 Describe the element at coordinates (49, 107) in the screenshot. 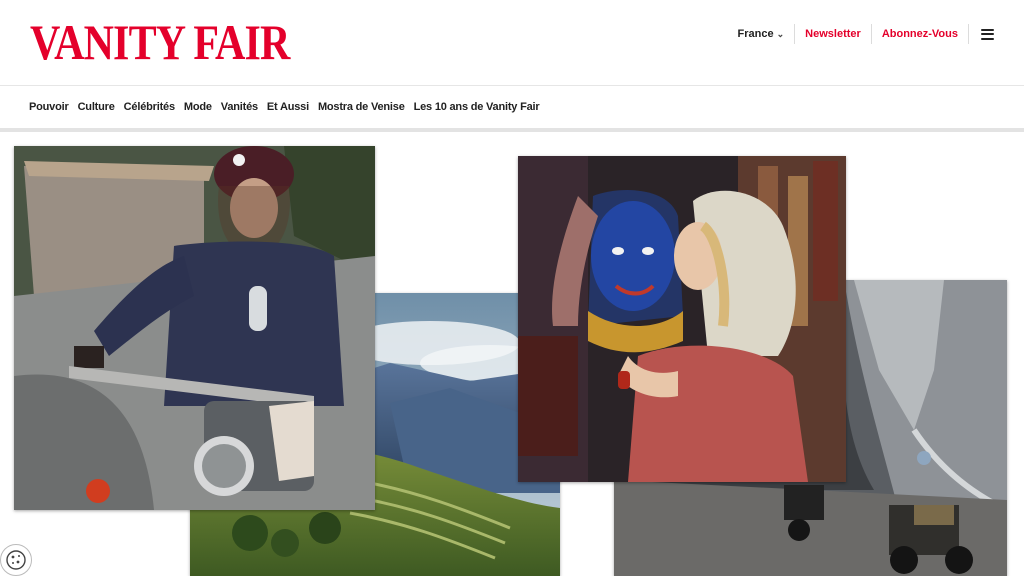

I see `nav-item-pouvoir: Pouvoir` at that location.